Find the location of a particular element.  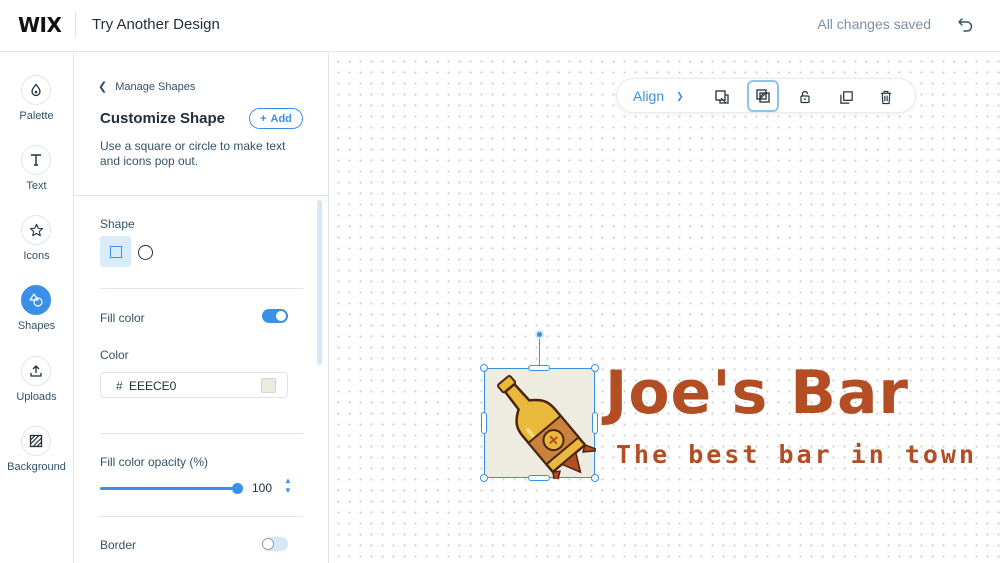

square-icon is located at coordinates (115, 251).